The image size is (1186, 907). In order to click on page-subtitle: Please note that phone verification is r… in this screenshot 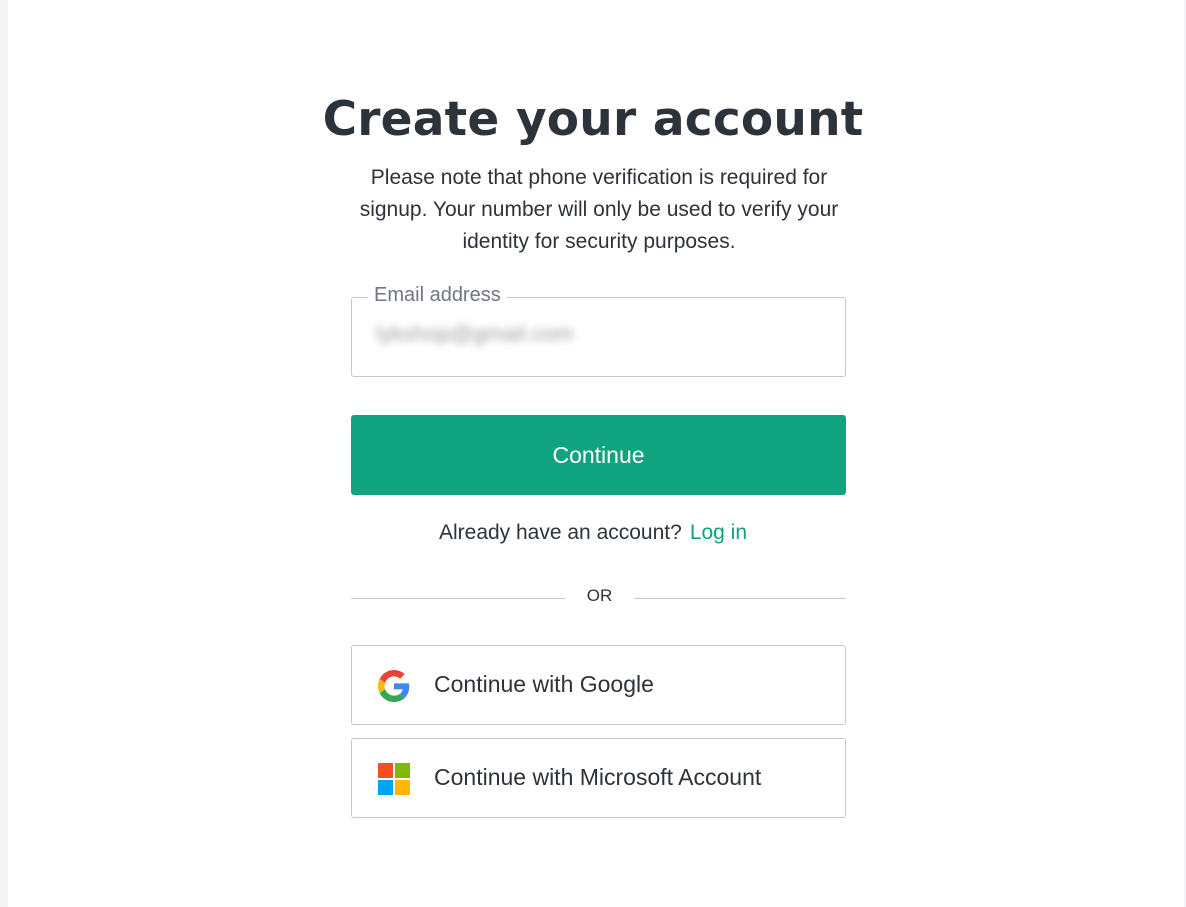, I will do `click(599, 209)`.